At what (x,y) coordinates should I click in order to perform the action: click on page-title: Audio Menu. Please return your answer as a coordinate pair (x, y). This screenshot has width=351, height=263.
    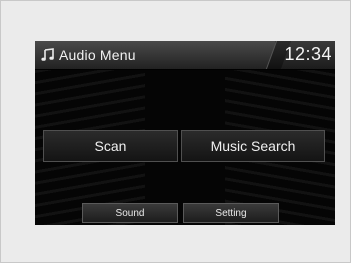
    Looking at the image, I should click on (97, 55).